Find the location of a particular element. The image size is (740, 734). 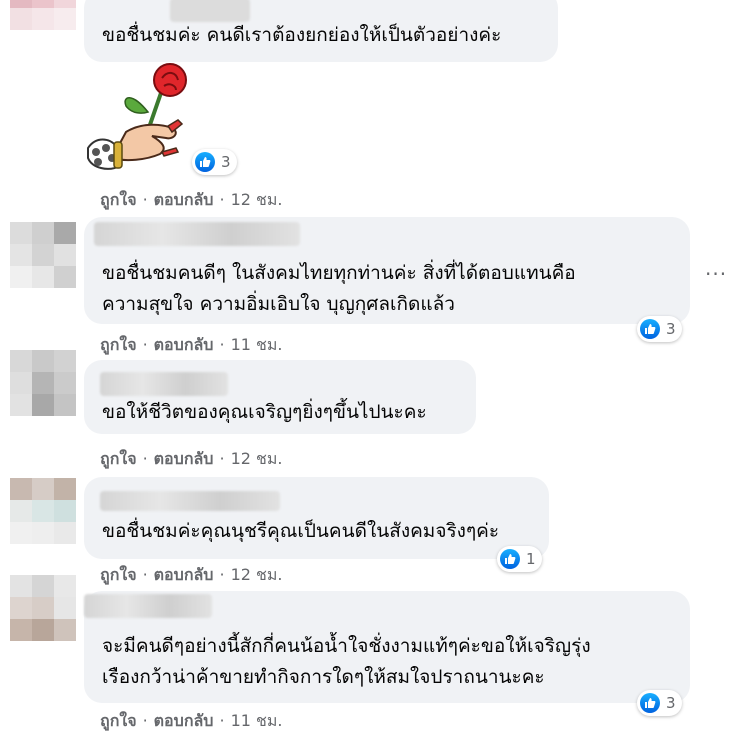

reaction-count-label: 1 is located at coordinates (531, 559).